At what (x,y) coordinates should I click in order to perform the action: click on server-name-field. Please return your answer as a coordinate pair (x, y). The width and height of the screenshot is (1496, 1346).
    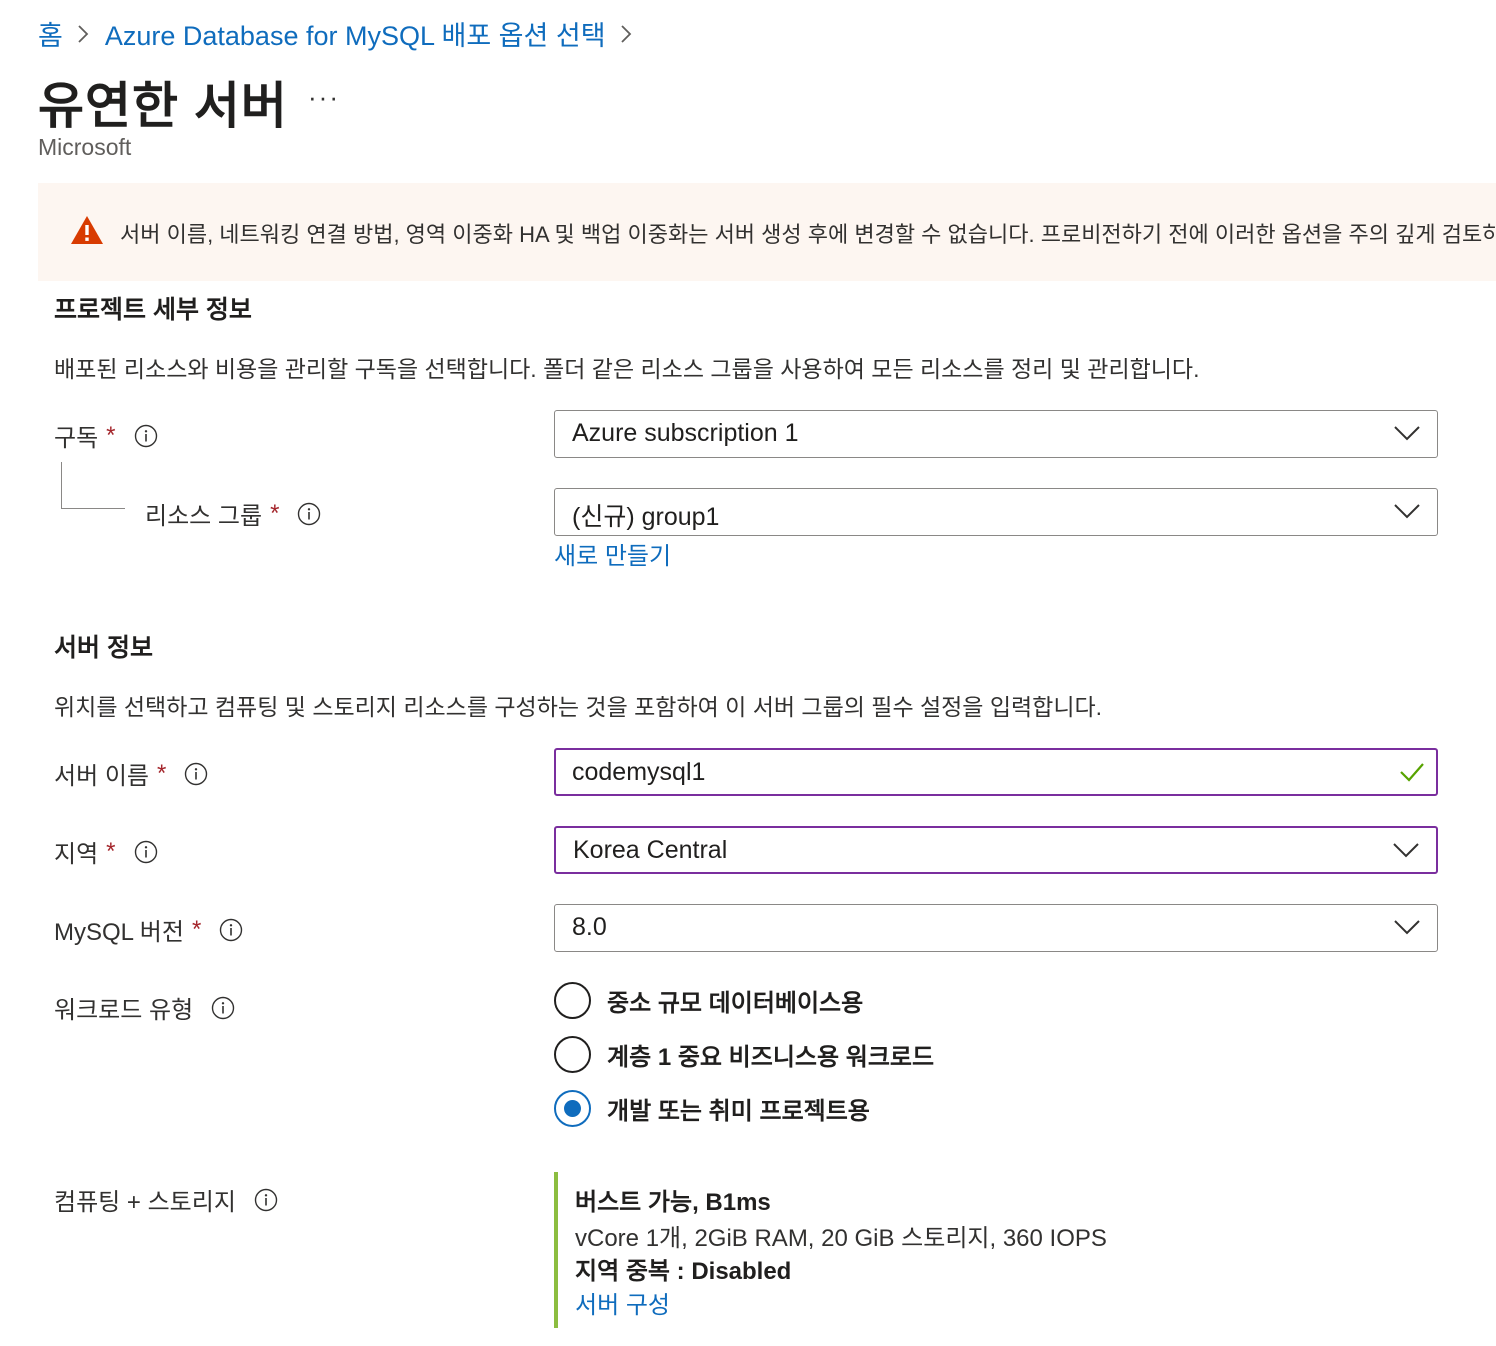
    Looking at the image, I should click on (996, 772).